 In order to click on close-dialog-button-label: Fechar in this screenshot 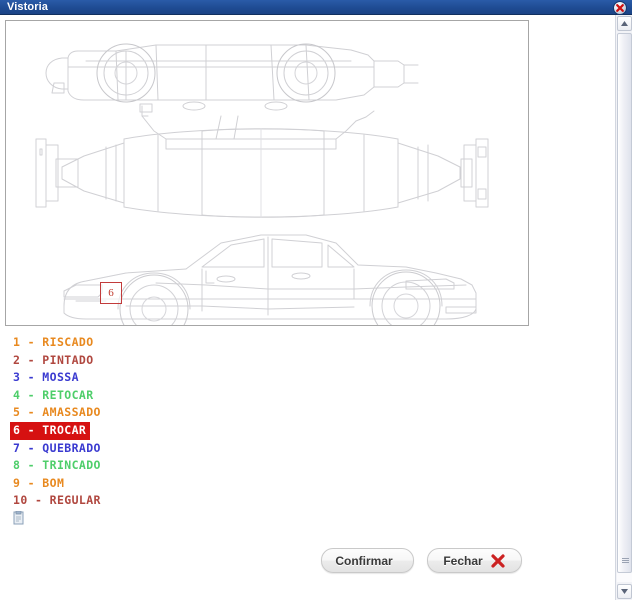, I will do `click(463, 560)`.